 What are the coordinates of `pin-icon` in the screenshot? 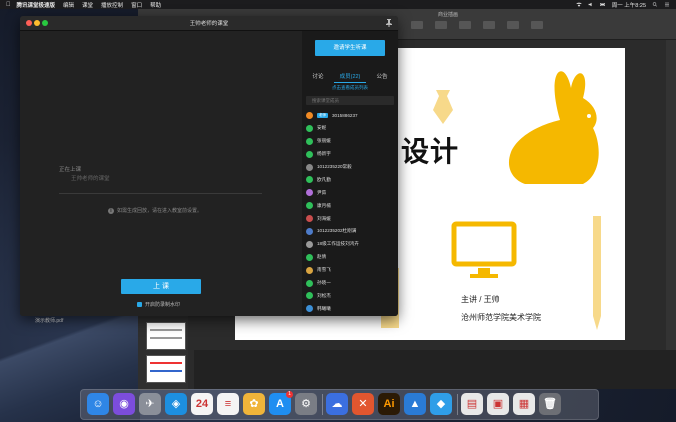 It's located at (389, 23).